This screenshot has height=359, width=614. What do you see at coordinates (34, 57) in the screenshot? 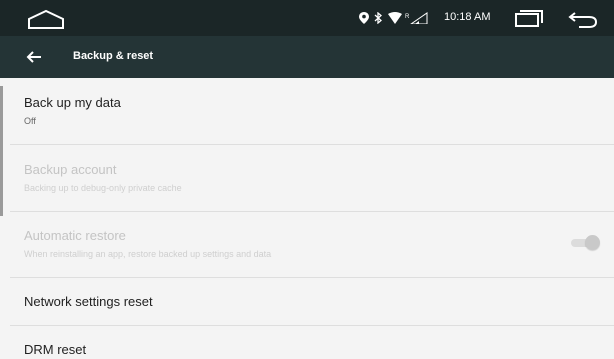
I see `arrow-back-icon` at bounding box center [34, 57].